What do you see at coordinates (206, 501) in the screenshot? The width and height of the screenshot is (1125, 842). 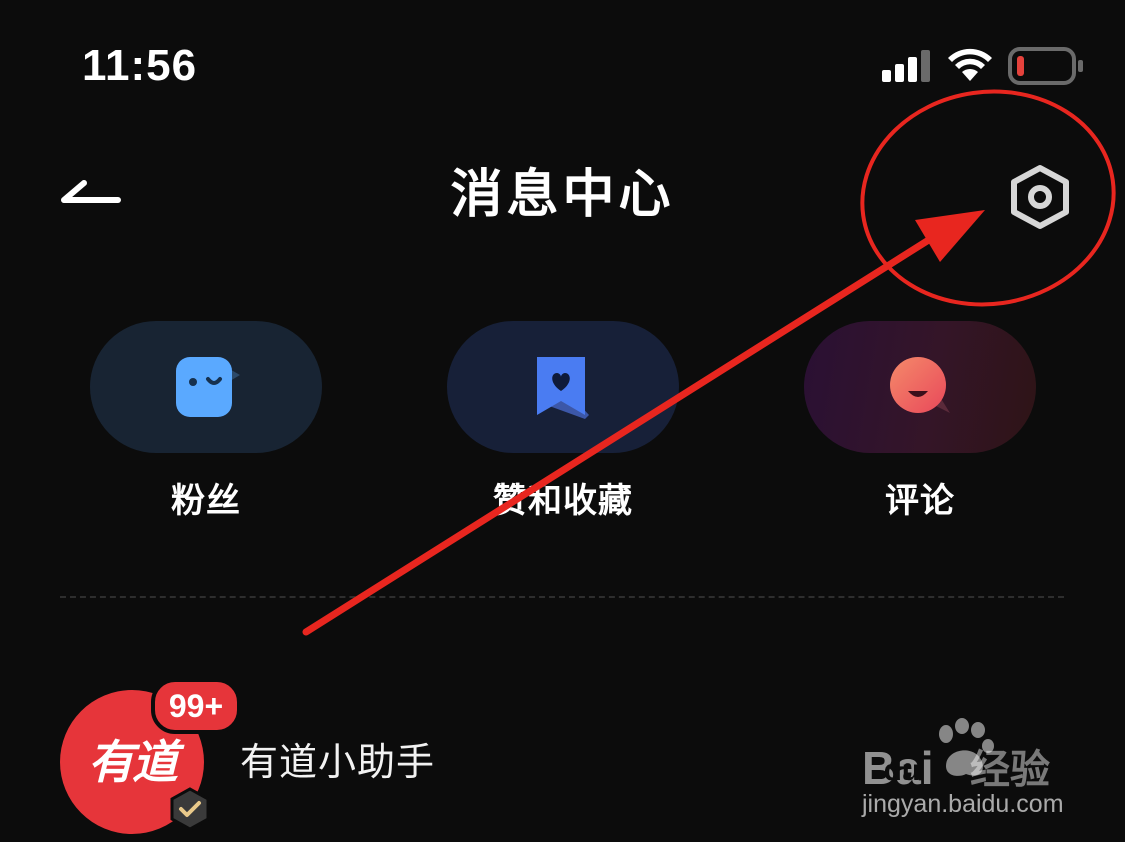 I see `fans-label: 粉丝` at bounding box center [206, 501].